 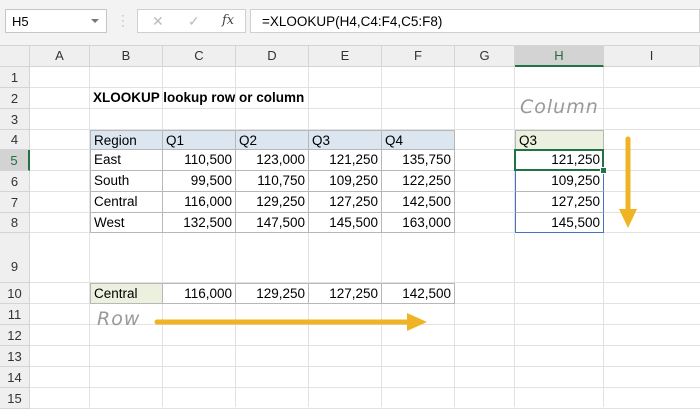 I want to click on column-header-G: G, so click(x=485, y=56).